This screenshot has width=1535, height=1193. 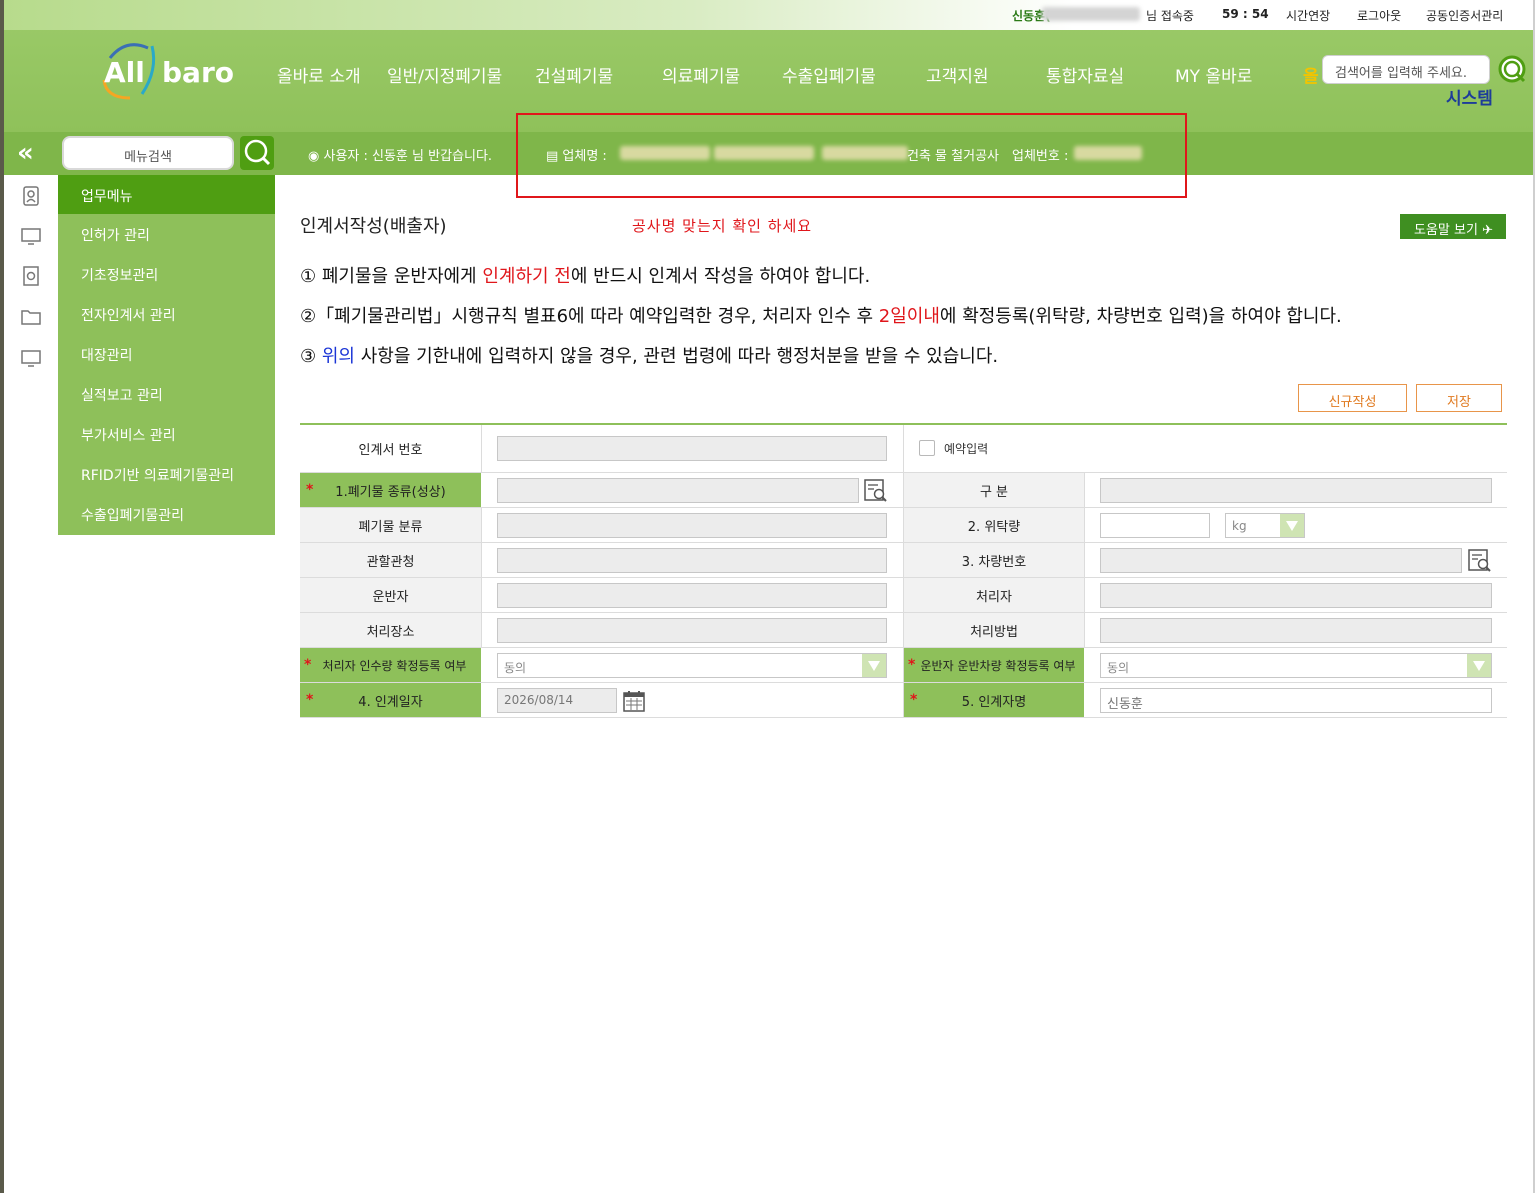 I want to click on allbaro-logo: All baro, so click(x=168, y=71).